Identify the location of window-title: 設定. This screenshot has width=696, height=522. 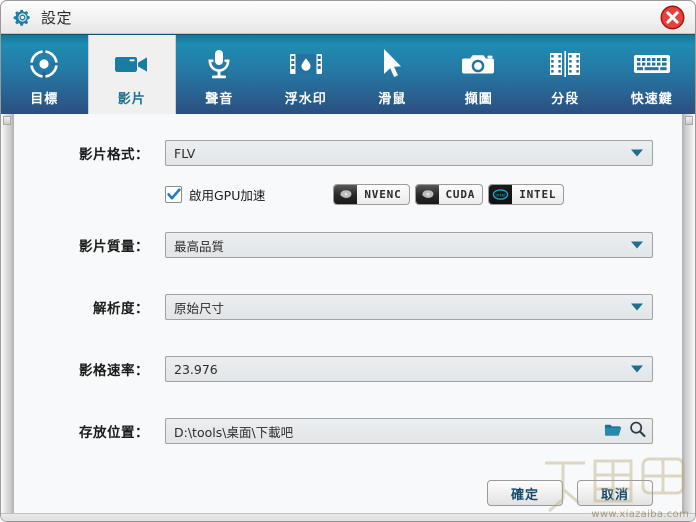
(57, 17).